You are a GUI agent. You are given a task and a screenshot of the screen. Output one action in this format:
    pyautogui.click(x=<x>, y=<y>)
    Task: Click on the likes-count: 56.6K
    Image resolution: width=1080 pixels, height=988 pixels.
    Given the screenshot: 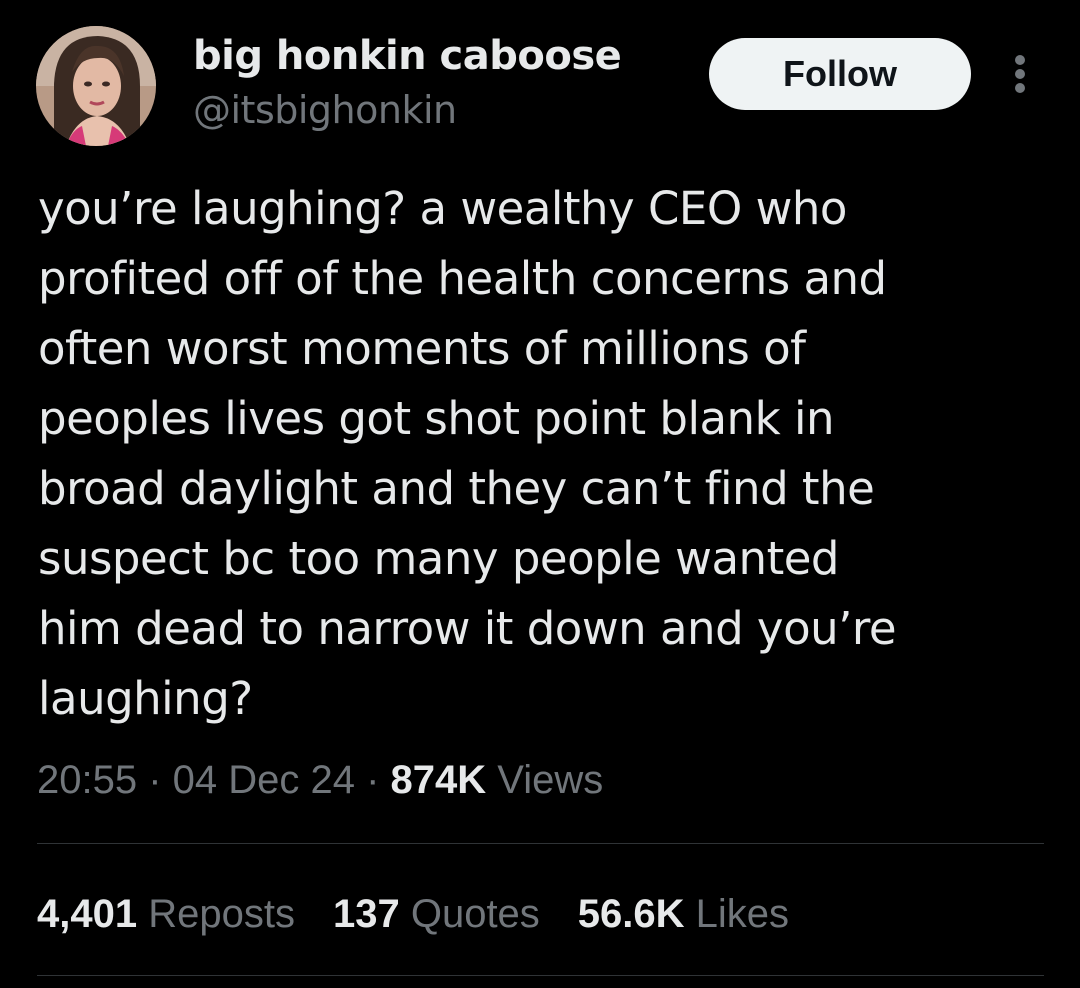 What is the action you would take?
    pyautogui.click(x=631, y=914)
    